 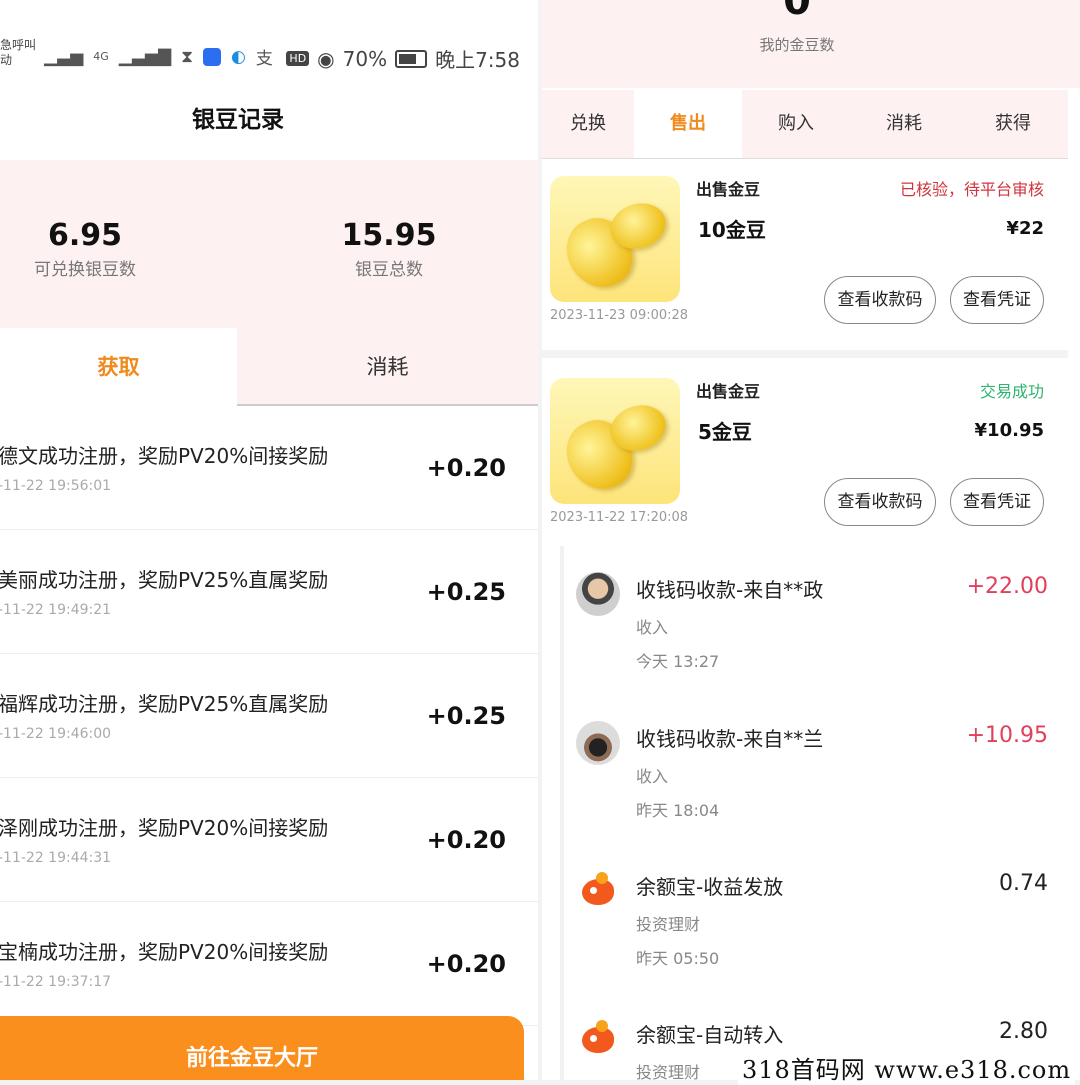 What do you see at coordinates (678, 810) in the screenshot?
I see `transaction-time: 昨天 18:04` at bounding box center [678, 810].